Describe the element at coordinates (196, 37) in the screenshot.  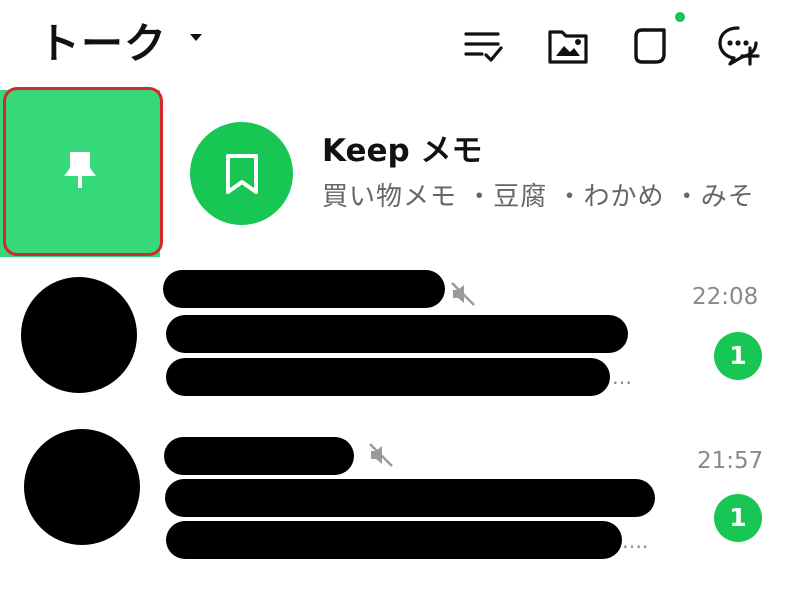
I see `chevron-down-icon` at that location.